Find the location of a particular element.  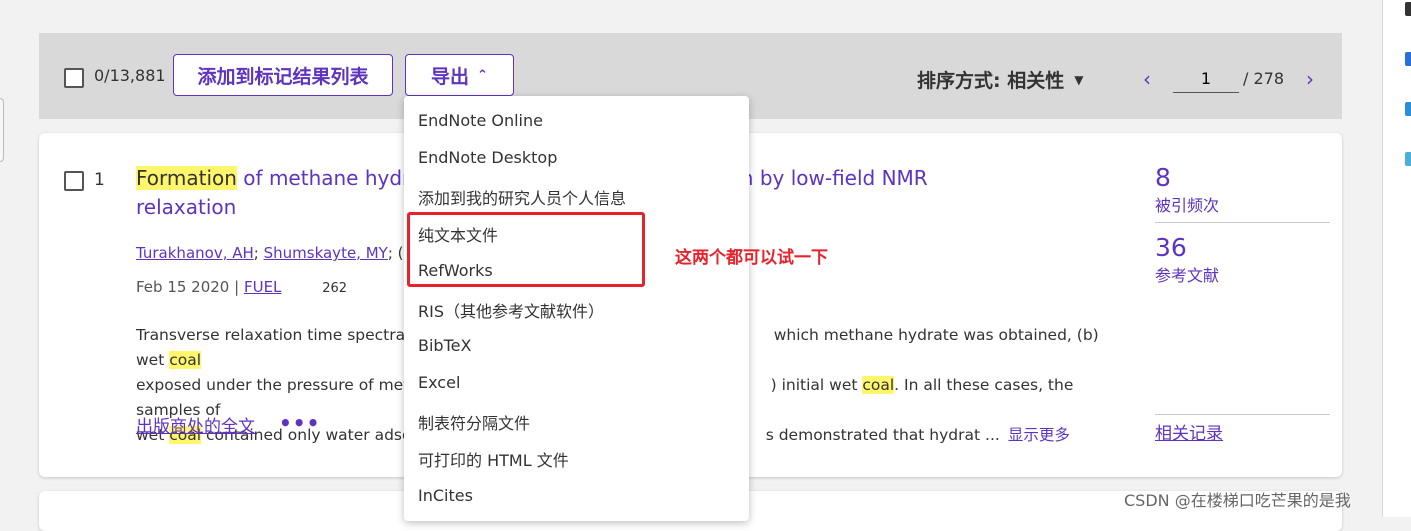

related-divider is located at coordinates (1242, 414).